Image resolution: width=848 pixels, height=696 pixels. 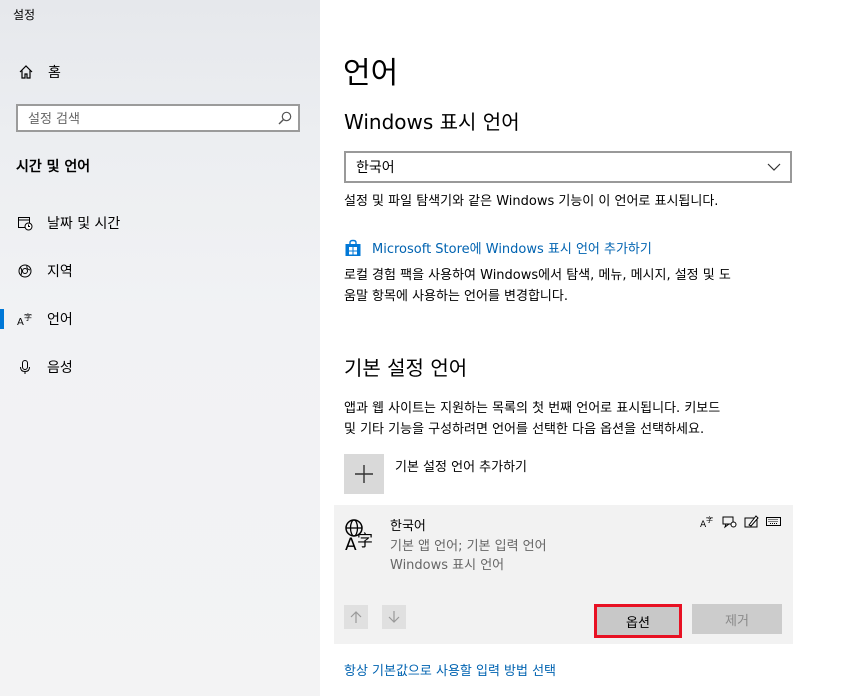 What do you see at coordinates (53, 167) in the screenshot?
I see `section-title: 시간 및 언어` at bounding box center [53, 167].